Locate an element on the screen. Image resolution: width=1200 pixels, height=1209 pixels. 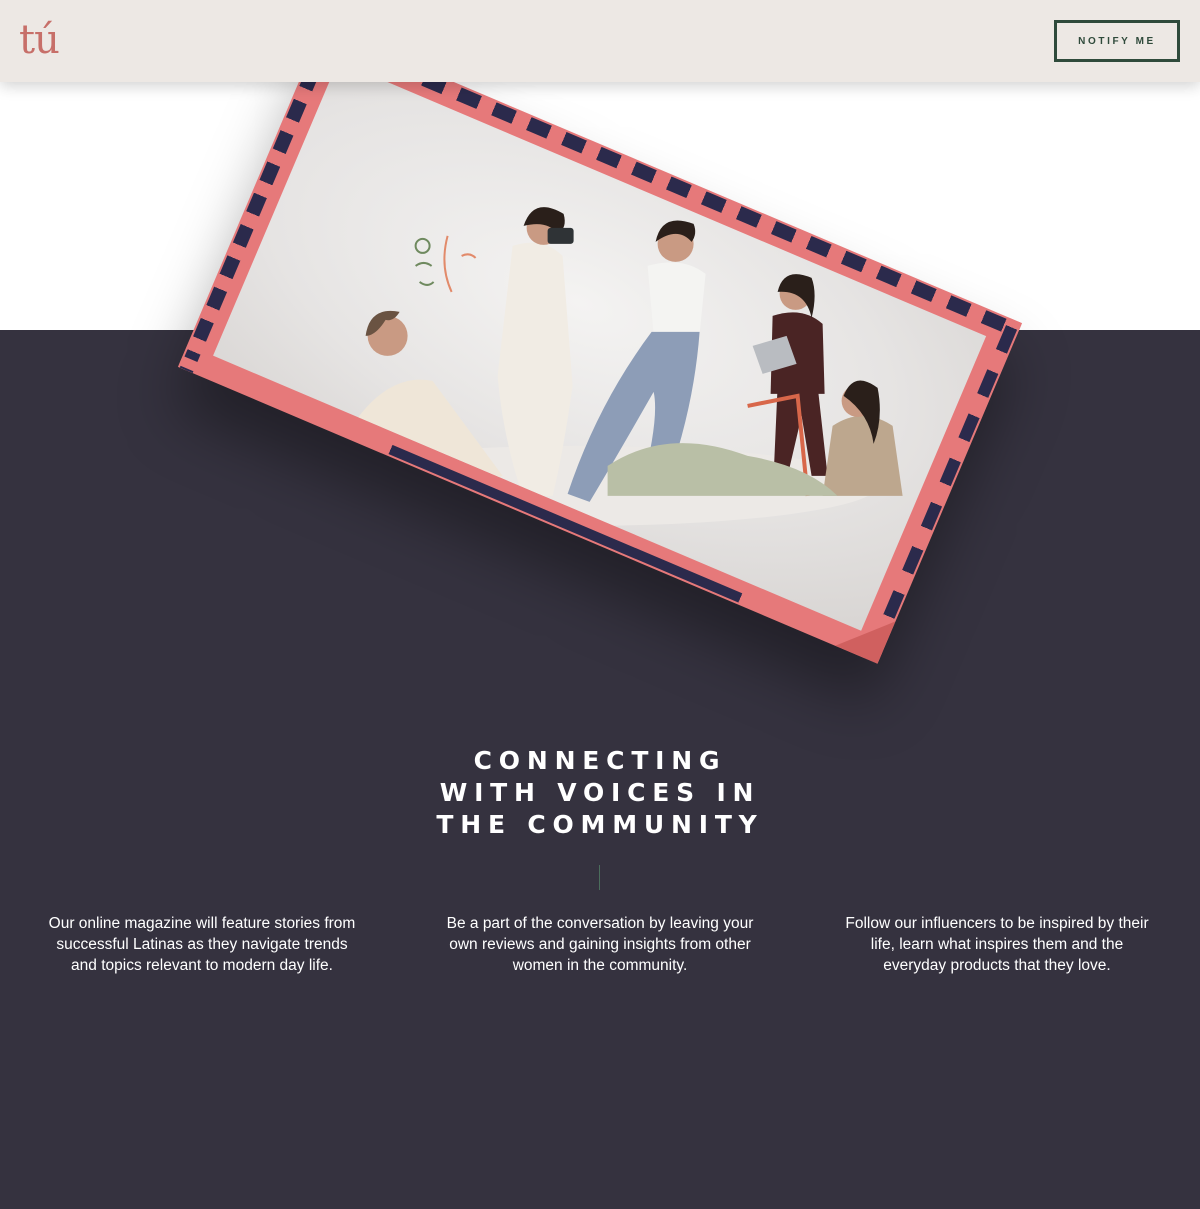
site-header: tú NOTIFY ME is located at coordinates (600, 41).